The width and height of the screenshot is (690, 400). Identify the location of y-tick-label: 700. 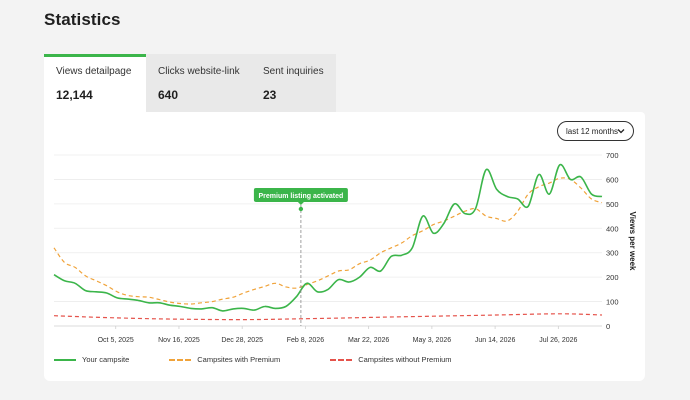
(612, 155).